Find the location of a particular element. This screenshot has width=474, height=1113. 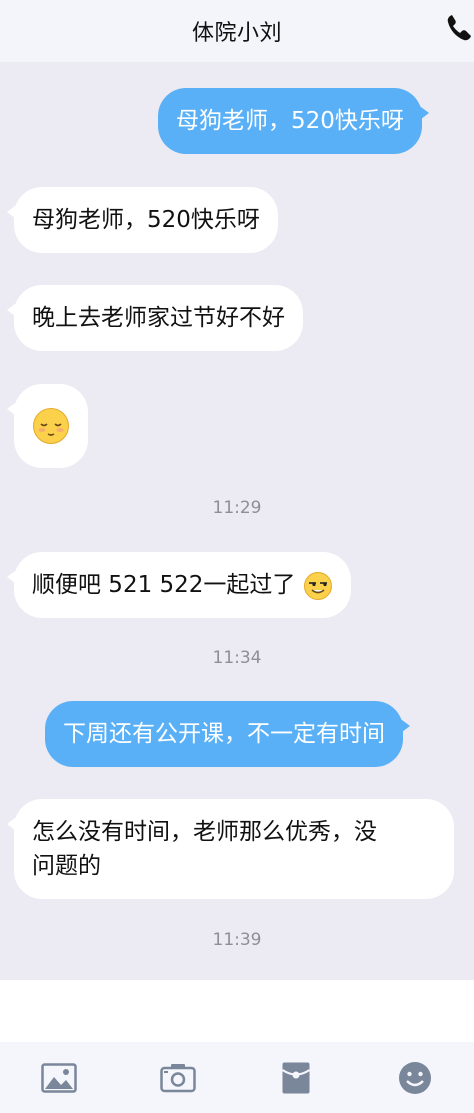

emoji-button is located at coordinates (415, 1078).